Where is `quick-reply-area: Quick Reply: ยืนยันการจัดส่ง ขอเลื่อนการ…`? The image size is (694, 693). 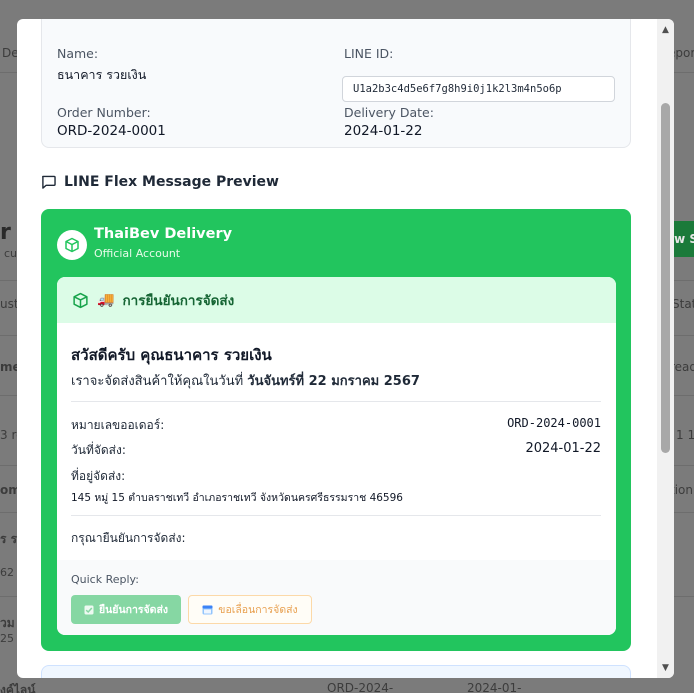
quick-reply-area: Quick Reply: ยืนยันการจัดส่ง ขอเลื่อนการ… is located at coordinates (336, 597).